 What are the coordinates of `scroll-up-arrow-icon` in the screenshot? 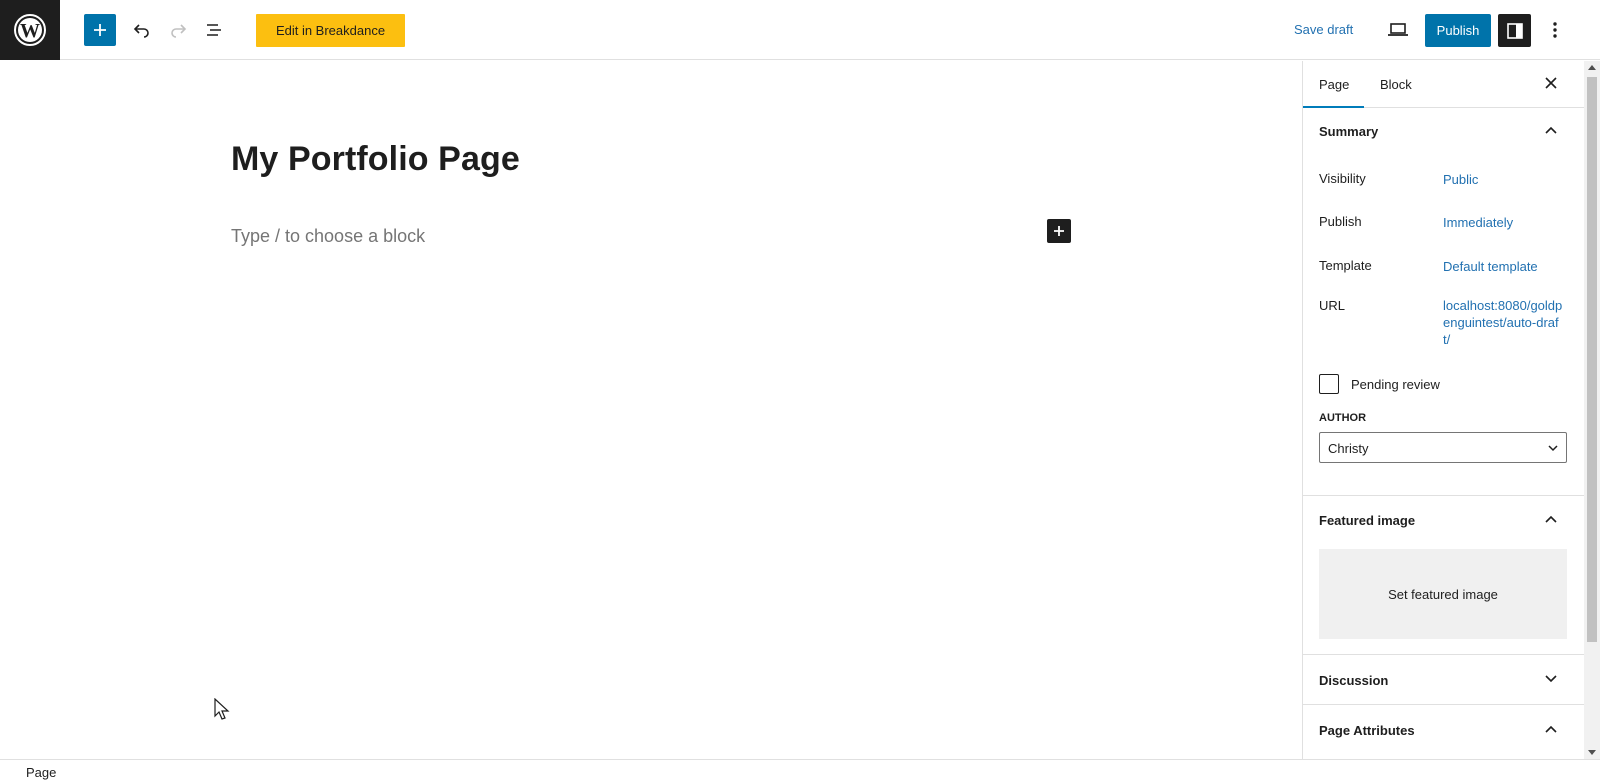 It's located at (1592, 67).